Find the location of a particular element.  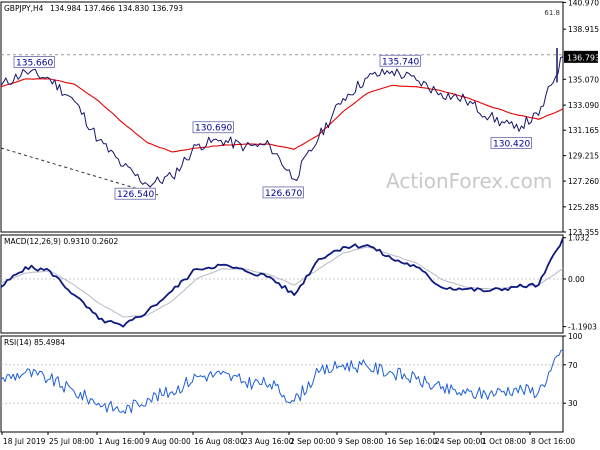

current-price-label: 136.793 is located at coordinates (583, 57).